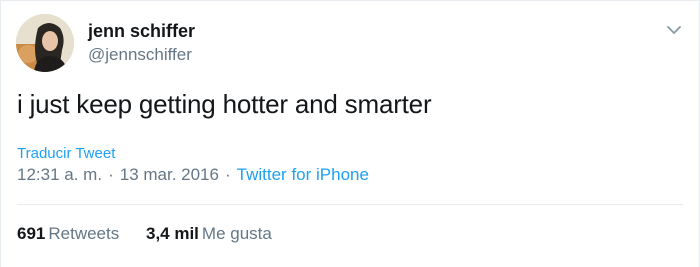 Image resolution: width=700 pixels, height=267 pixels. I want to click on retweets-count: 691, so click(31, 233).